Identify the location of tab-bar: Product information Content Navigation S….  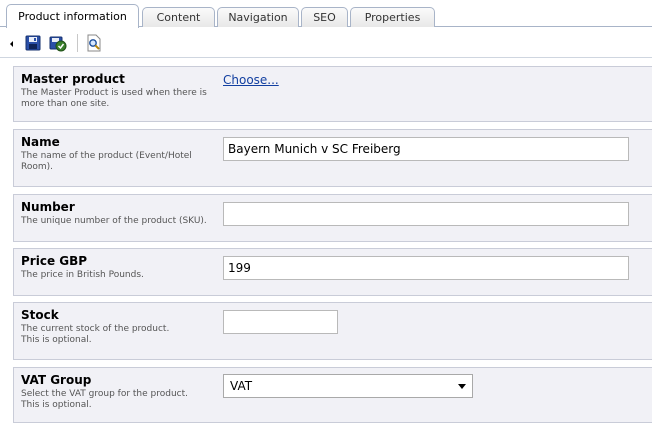
(326, 14).